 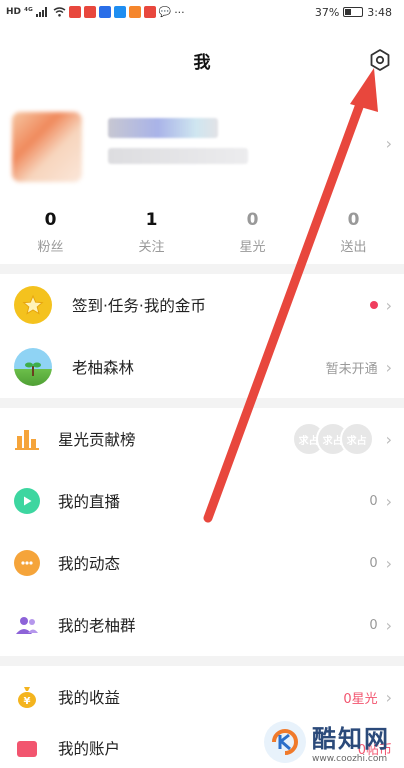 What do you see at coordinates (285, 741) in the screenshot?
I see `watermark-logo-icon` at bounding box center [285, 741].